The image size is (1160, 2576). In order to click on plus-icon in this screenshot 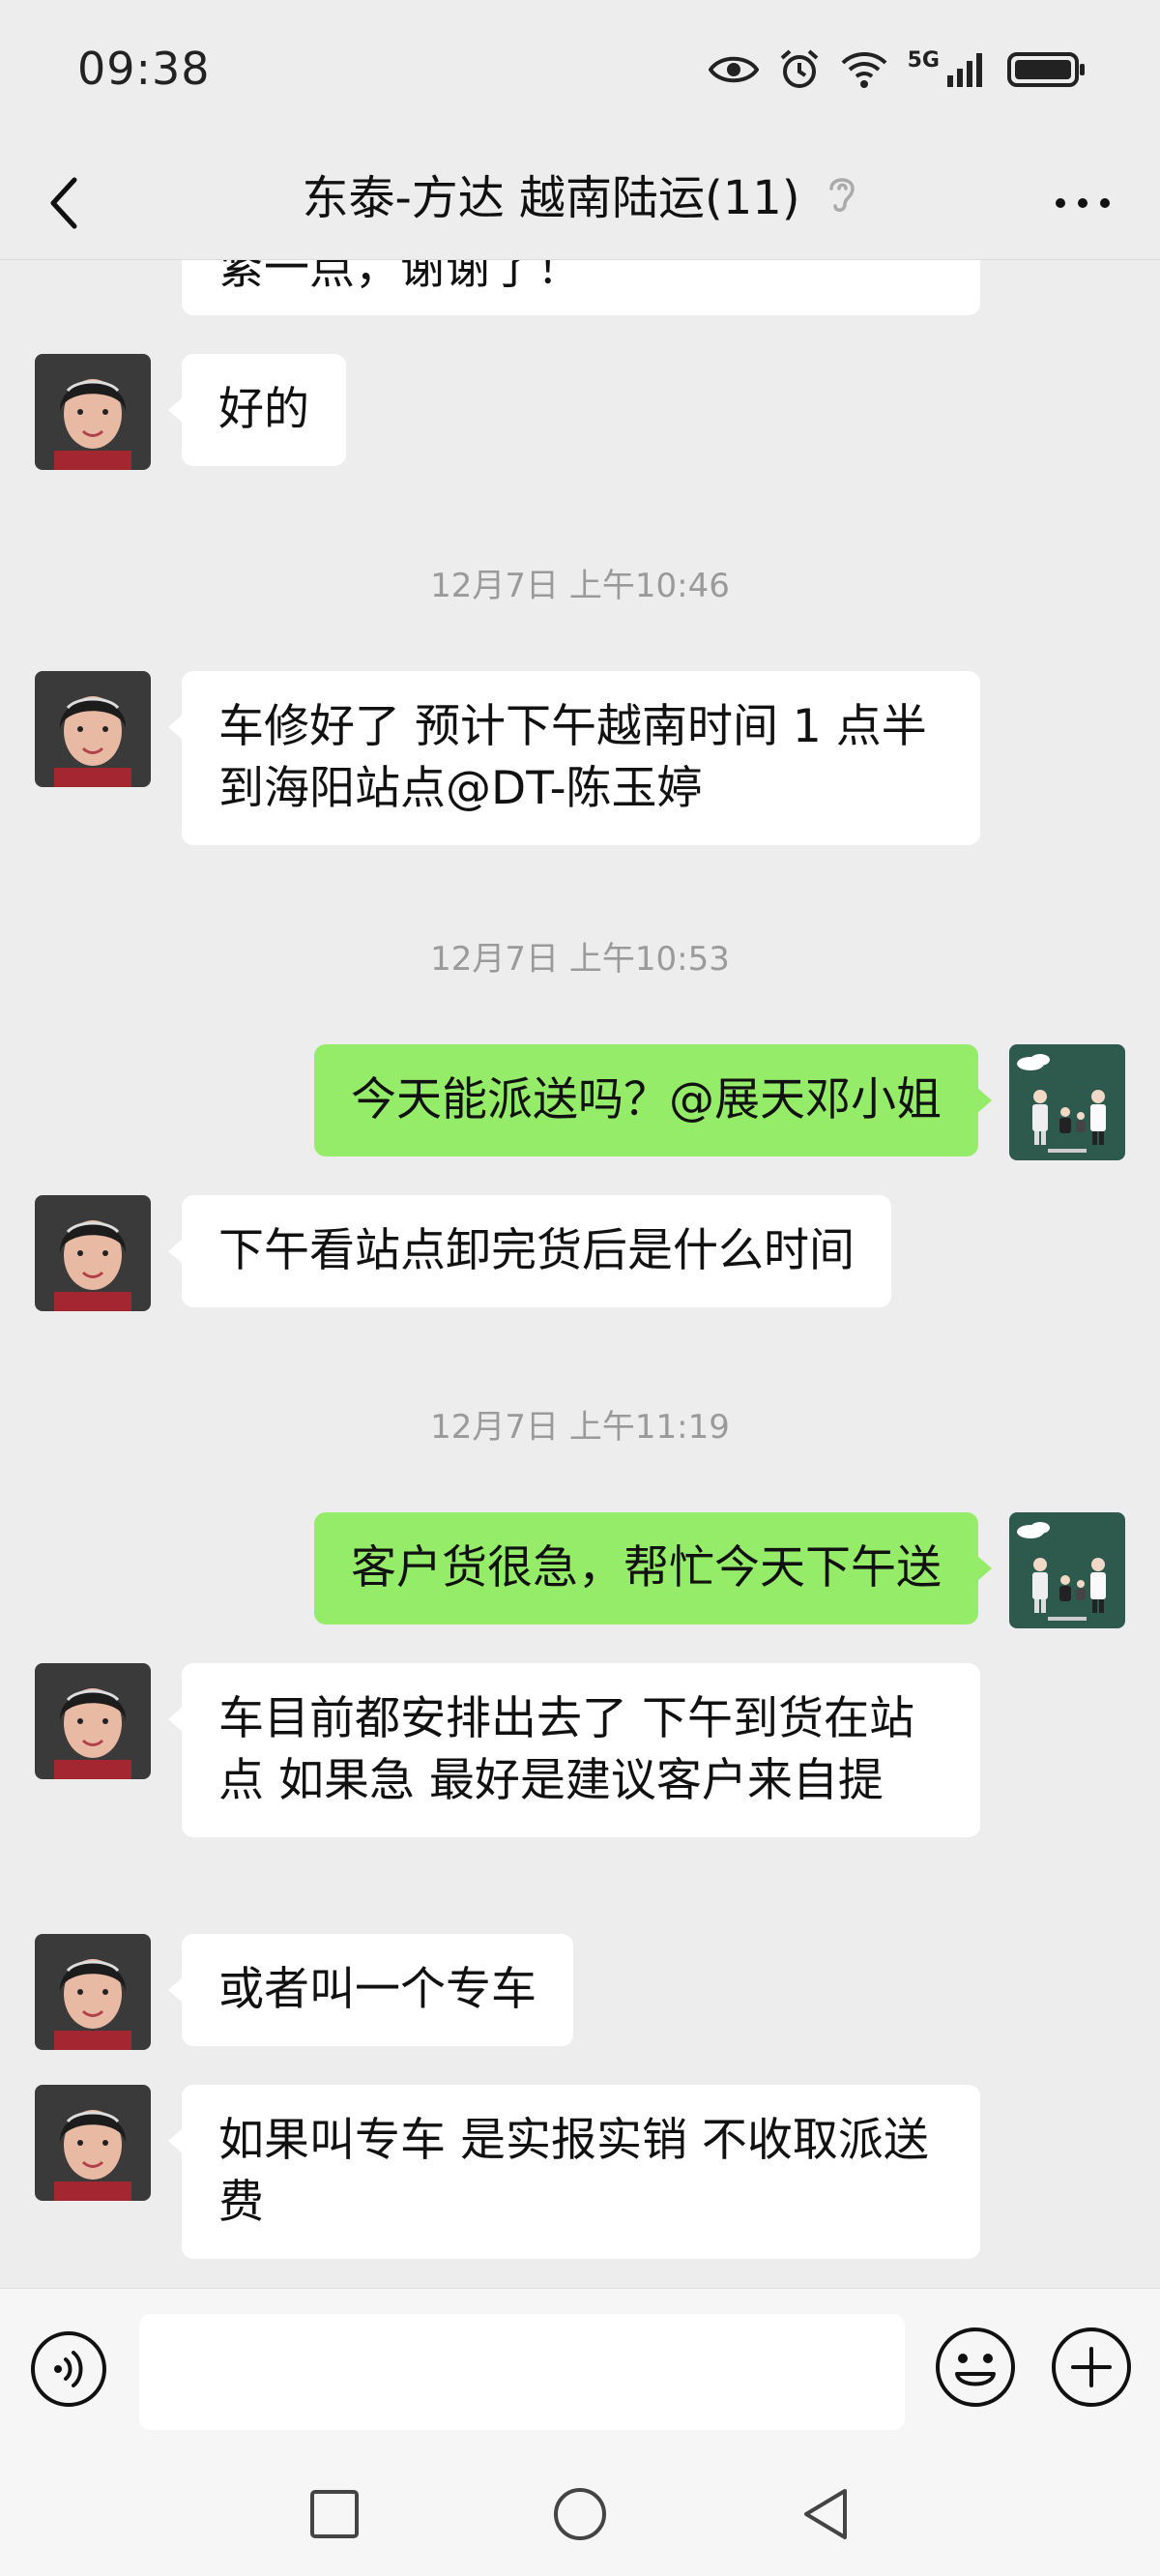, I will do `click(1091, 2367)`.